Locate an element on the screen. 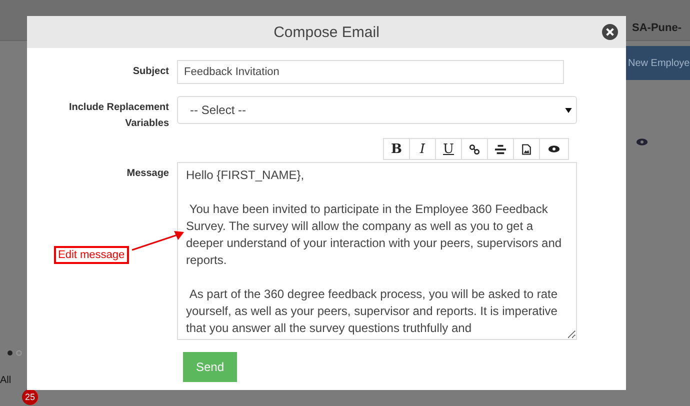 This screenshot has height=406, width=690. message-label: Message is located at coordinates (147, 174).